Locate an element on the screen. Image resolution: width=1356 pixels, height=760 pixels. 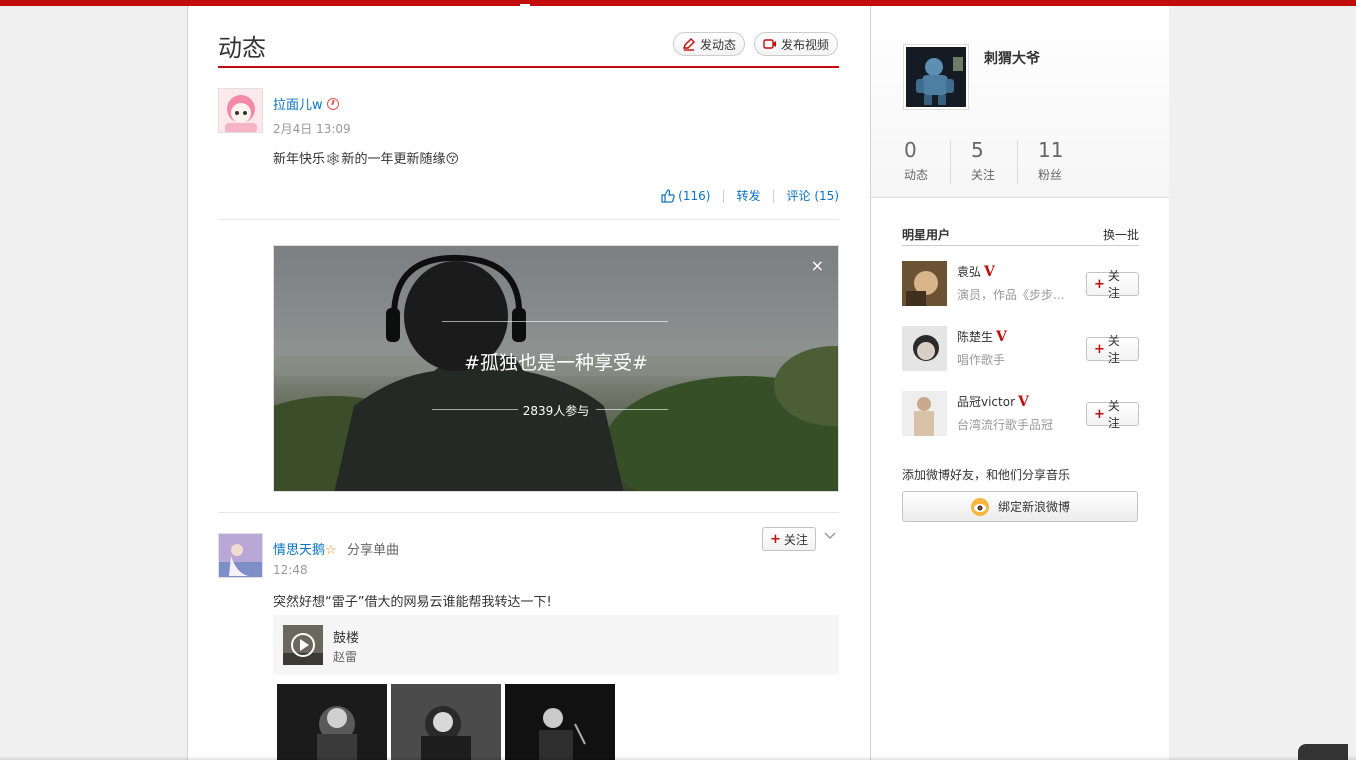
weibo-icon is located at coordinates (979, 506).